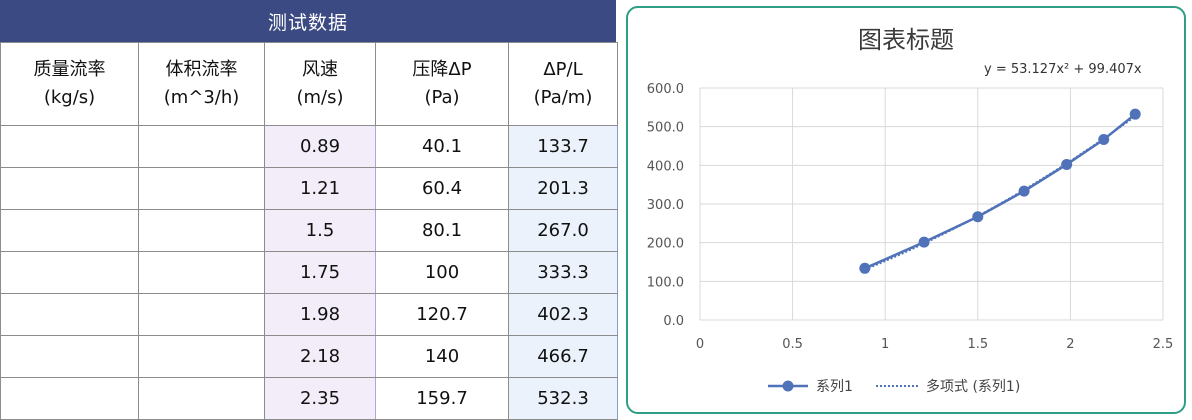  Describe the element at coordinates (977, 344) in the screenshot. I see `x-tick-label: 1.5` at that location.